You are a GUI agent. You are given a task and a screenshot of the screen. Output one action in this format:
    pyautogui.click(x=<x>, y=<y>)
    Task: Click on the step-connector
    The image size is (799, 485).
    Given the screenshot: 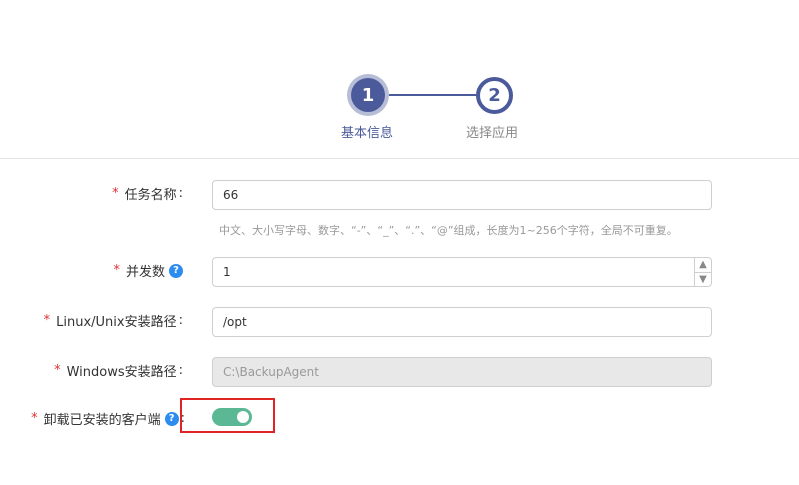 What is the action you would take?
    pyautogui.click(x=432, y=95)
    